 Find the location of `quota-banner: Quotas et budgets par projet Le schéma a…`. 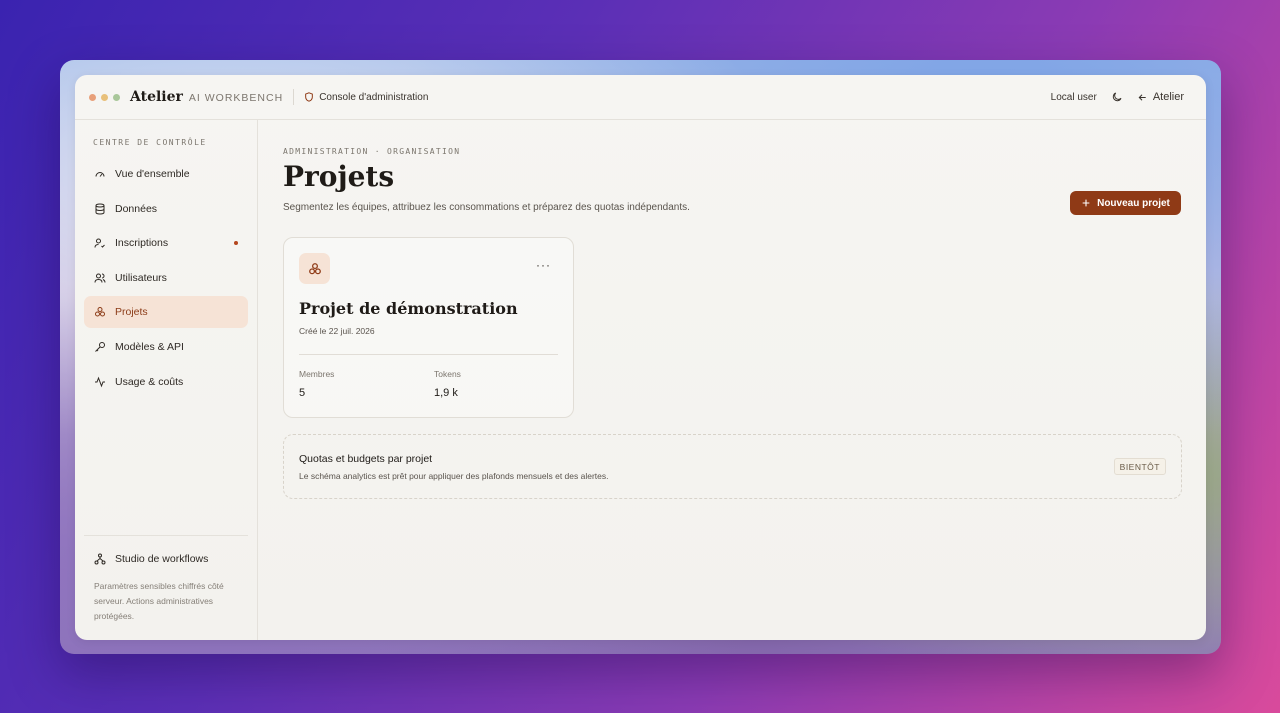

quota-banner: Quotas et budgets par projet Le schéma a… is located at coordinates (732, 466).